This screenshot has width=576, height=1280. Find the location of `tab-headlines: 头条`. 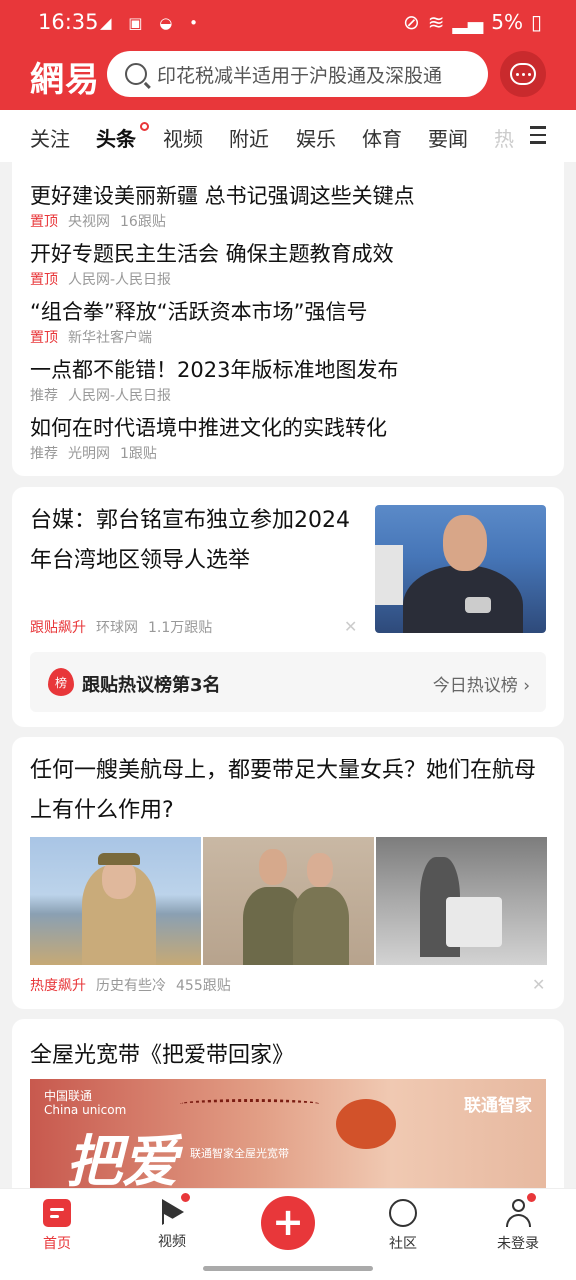

tab-headlines: 头条 is located at coordinates (116, 137).